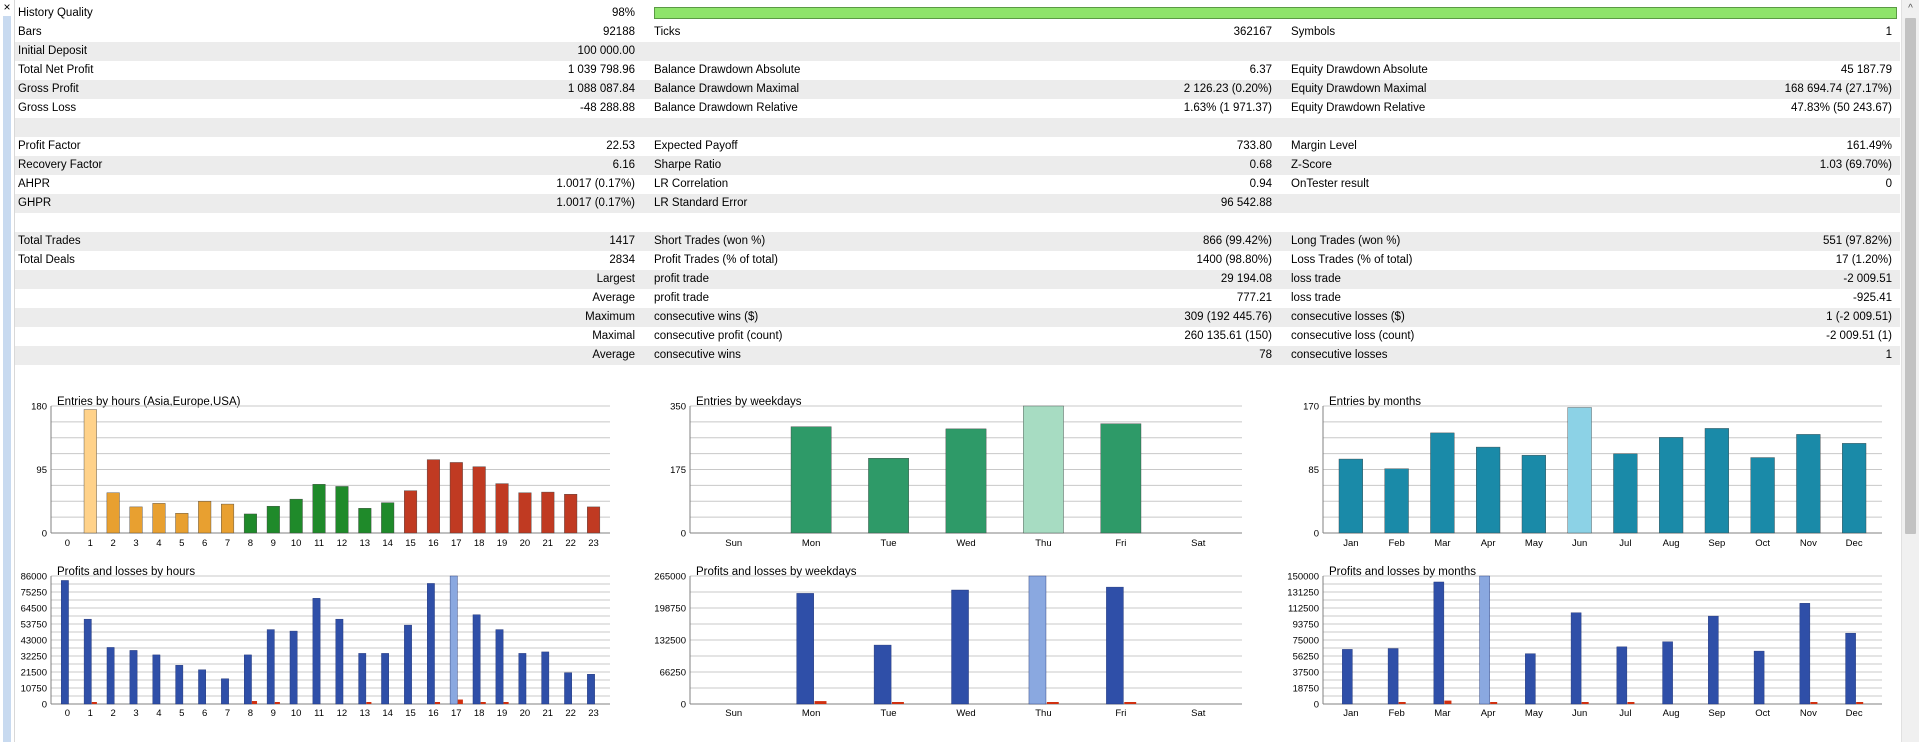 The image size is (1919, 742). Describe the element at coordinates (1808, 713) in the screenshot. I see `x-tick-label: Nov` at that location.